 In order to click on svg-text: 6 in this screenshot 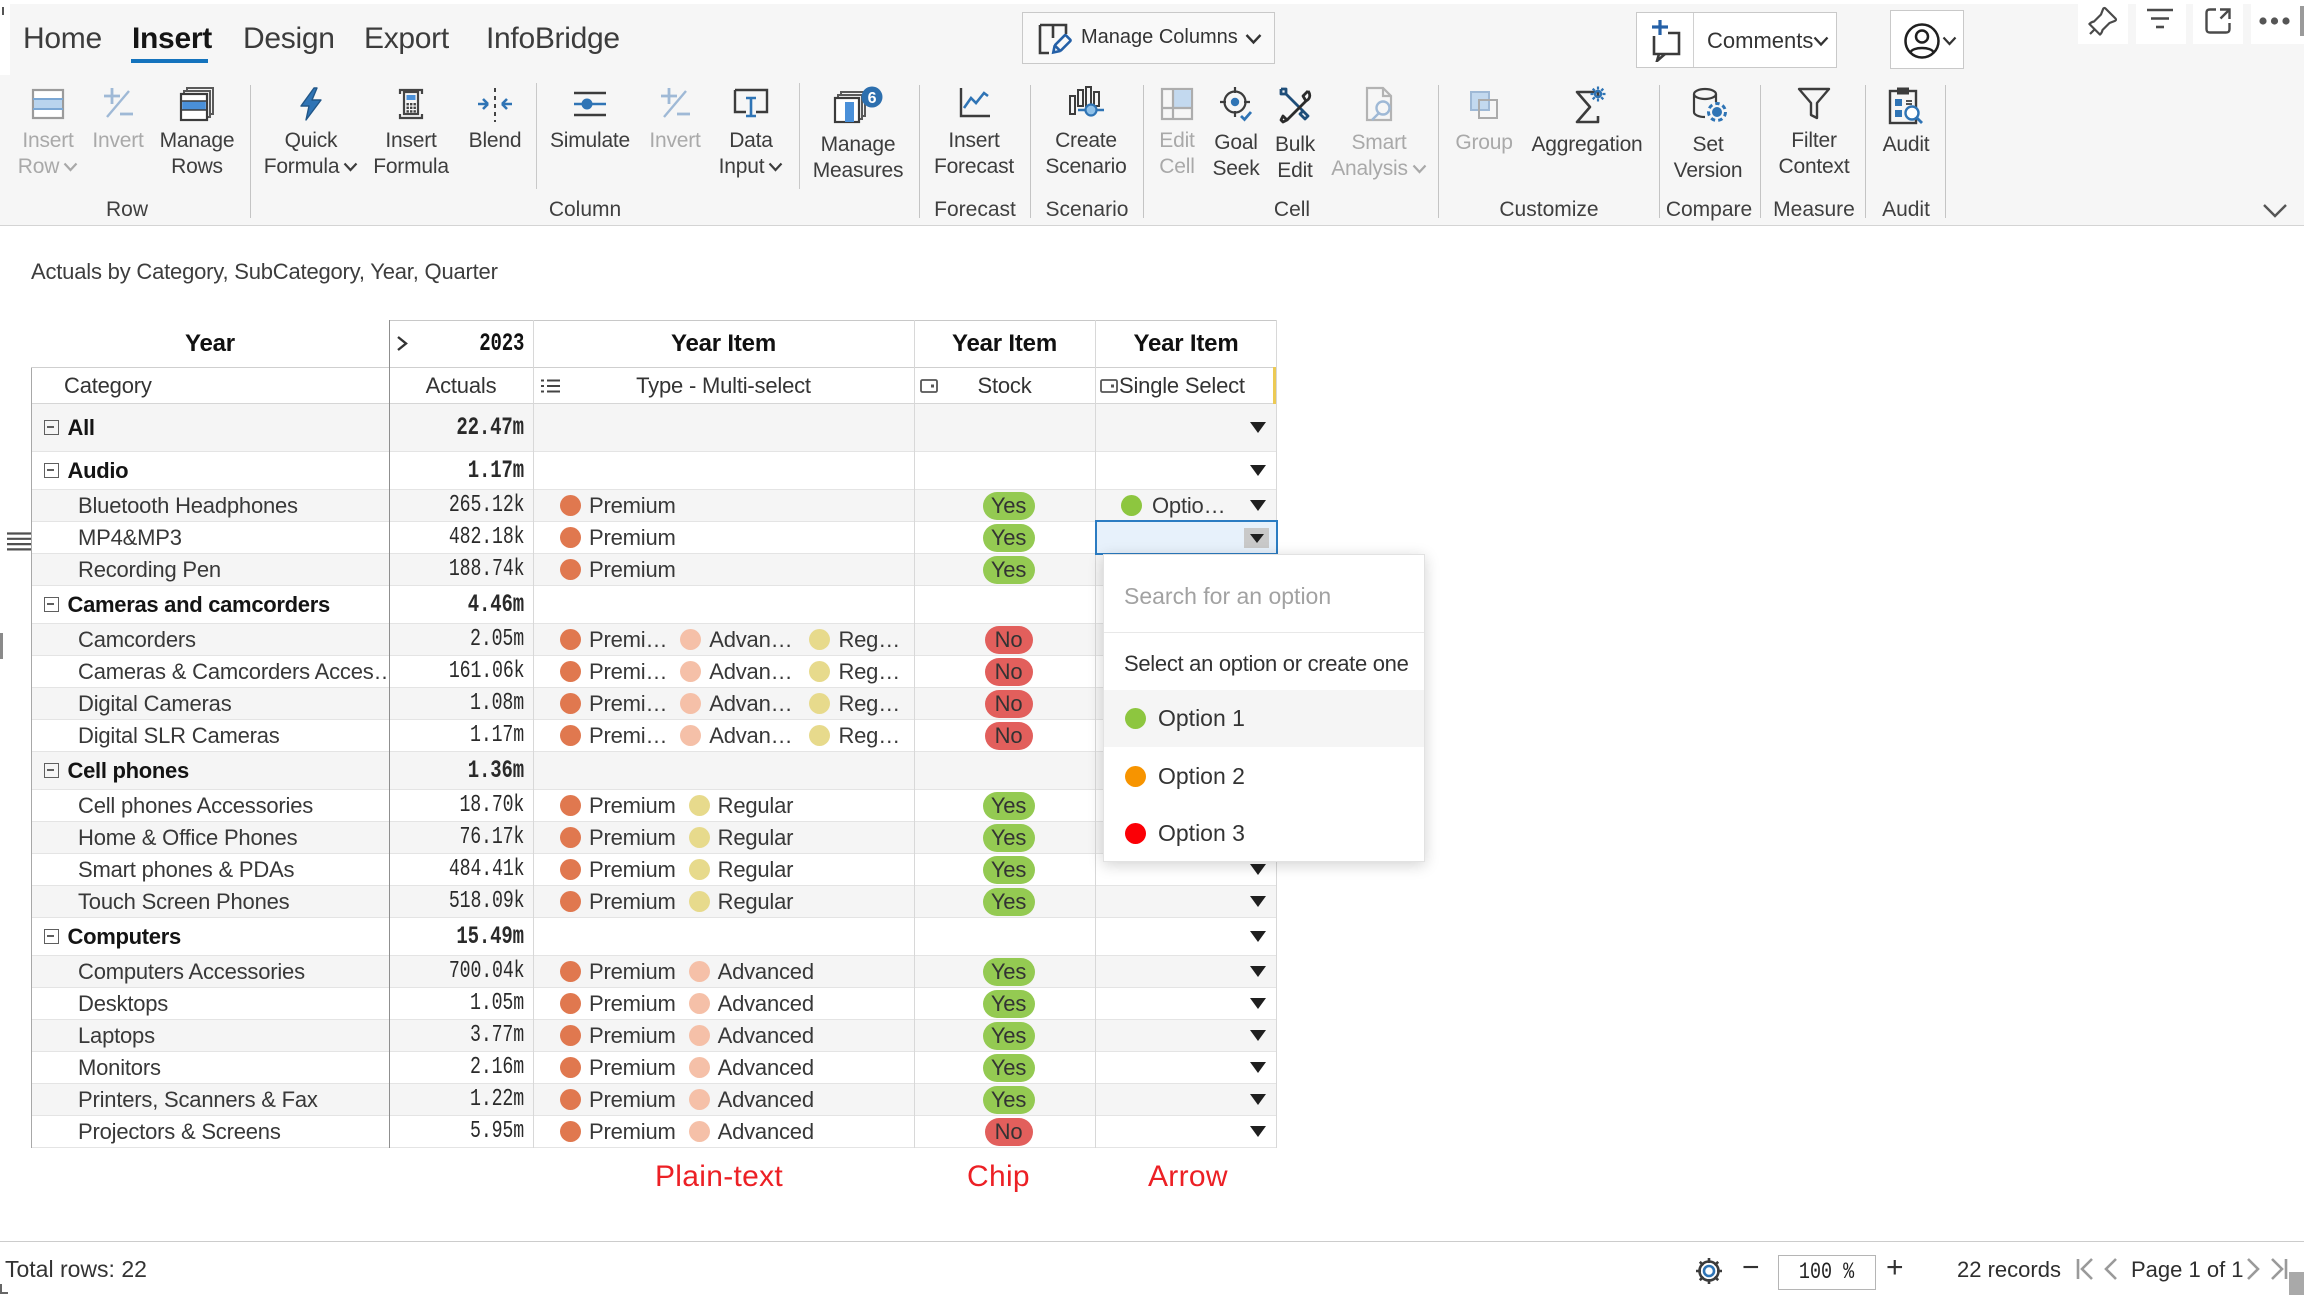, I will do `click(872, 98)`.